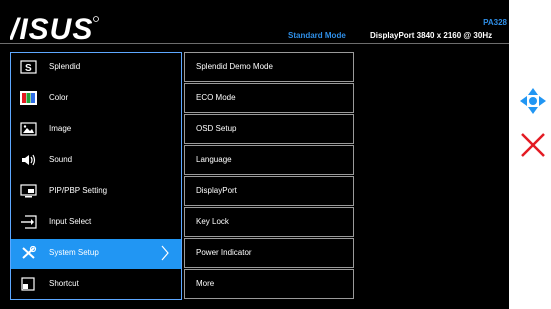  What do you see at coordinates (59, 97) in the screenshot?
I see `menu-item-label: Color` at bounding box center [59, 97].